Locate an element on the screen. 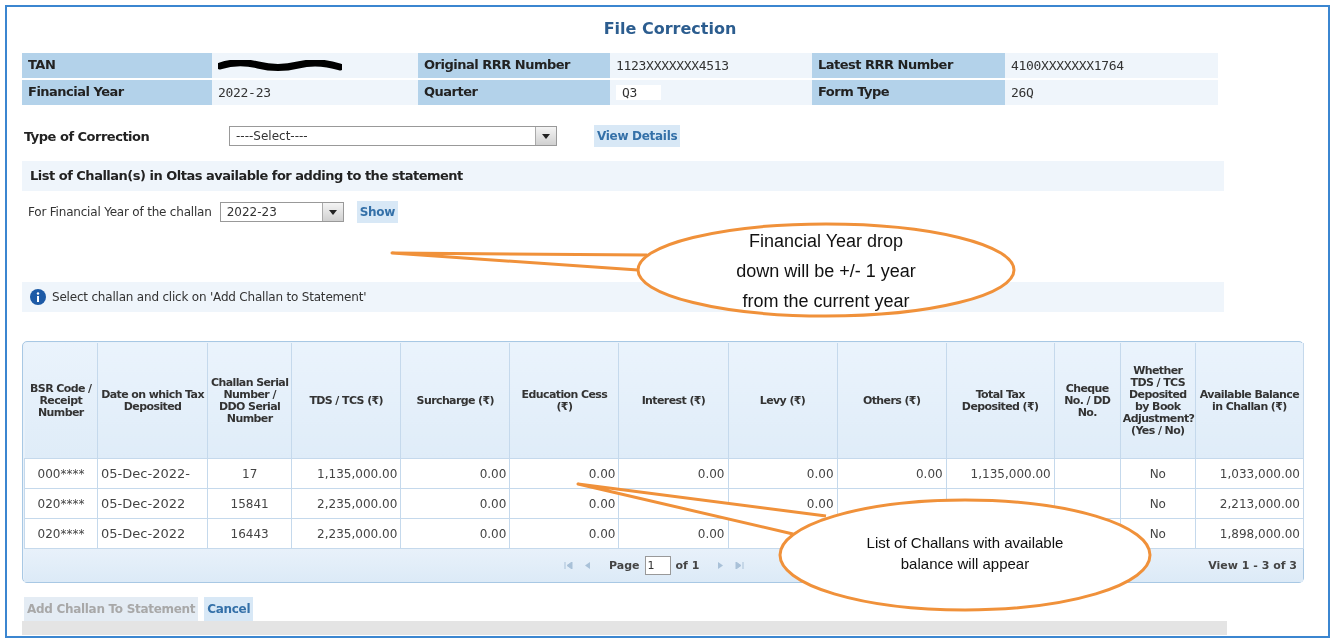 The height and width of the screenshot is (642, 1339). column-header: Challan Serial Number / DDO Serial Number is located at coordinates (249, 401).